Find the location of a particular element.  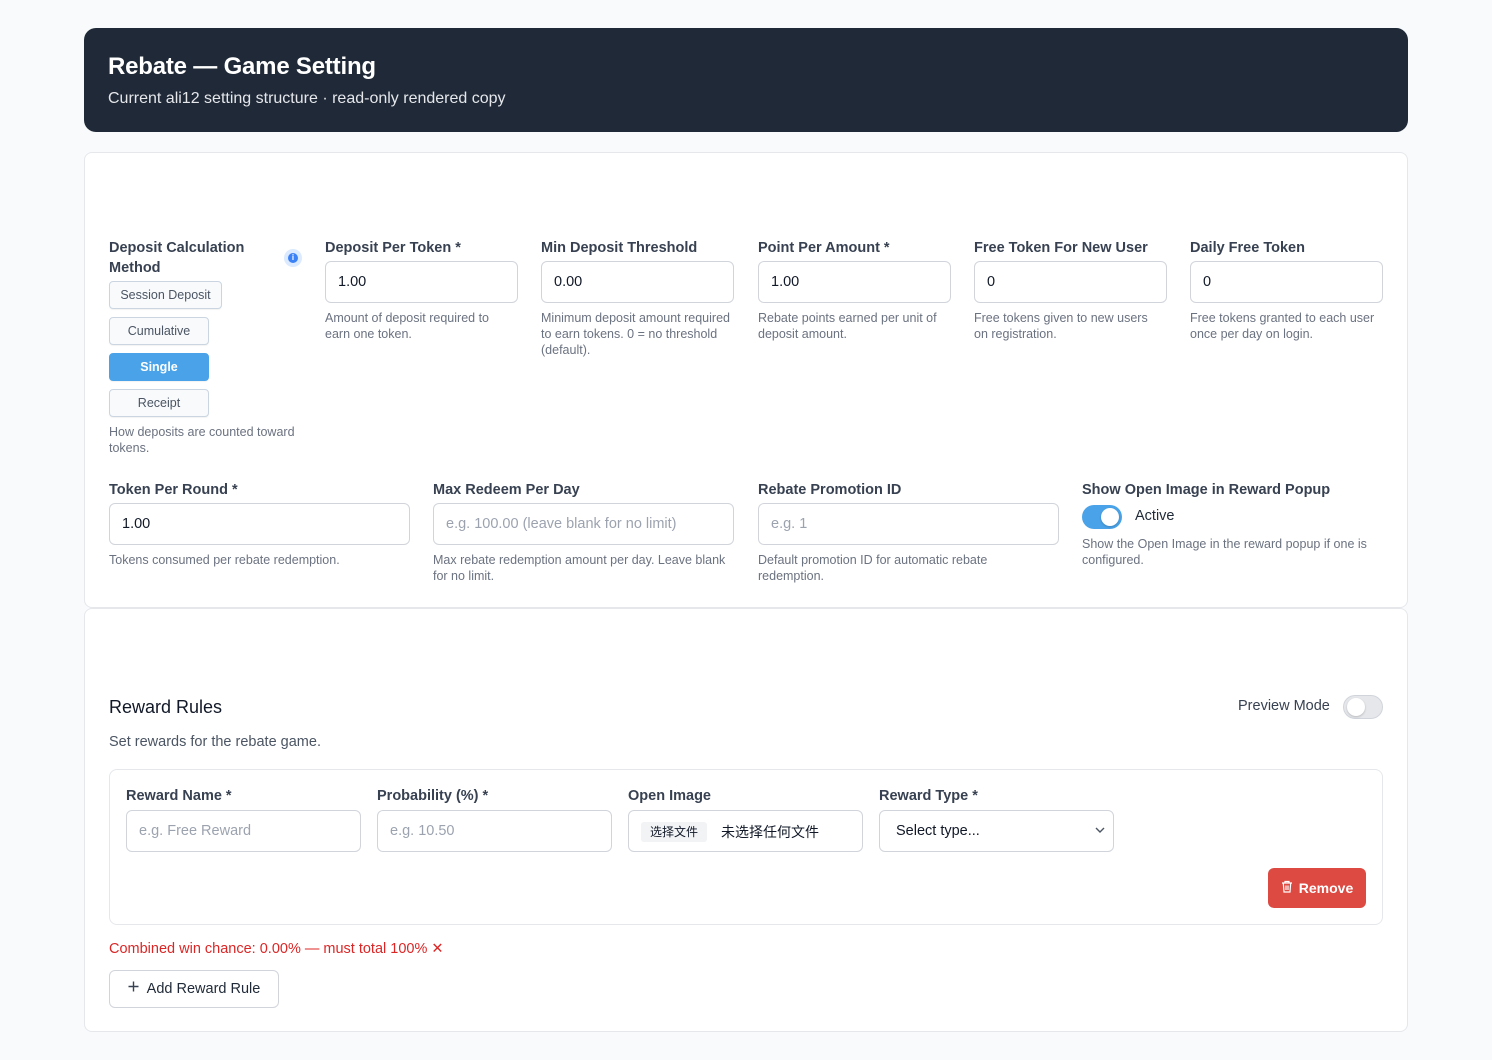

rebate-promotion-id-label: Rebate Promotion ID is located at coordinates (830, 490).